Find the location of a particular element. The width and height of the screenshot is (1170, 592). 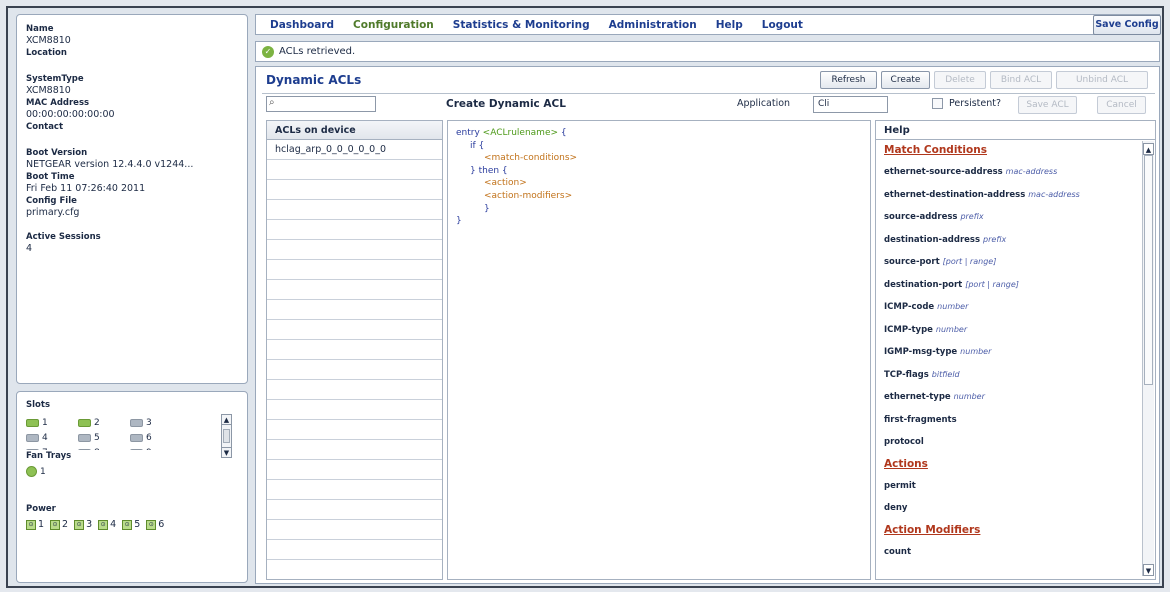

help-item-name: source-address is located at coordinates (921, 217).